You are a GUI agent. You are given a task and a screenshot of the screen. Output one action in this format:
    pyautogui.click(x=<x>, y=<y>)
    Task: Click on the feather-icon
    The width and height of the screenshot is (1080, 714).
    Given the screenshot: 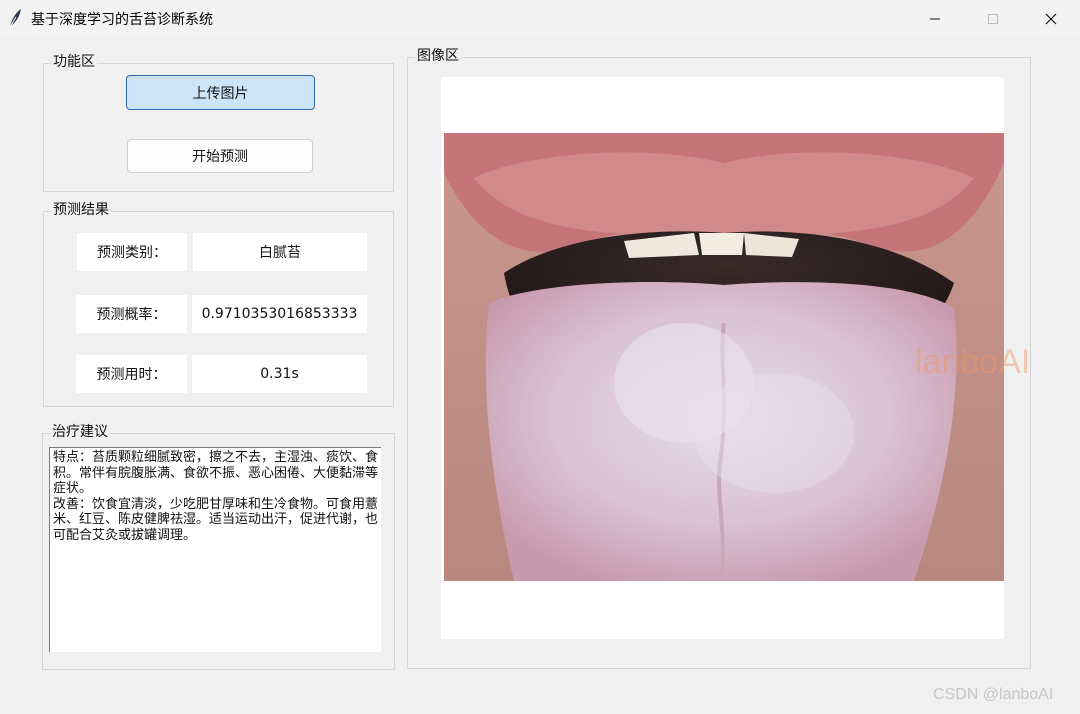 What is the action you would take?
    pyautogui.click(x=15, y=18)
    